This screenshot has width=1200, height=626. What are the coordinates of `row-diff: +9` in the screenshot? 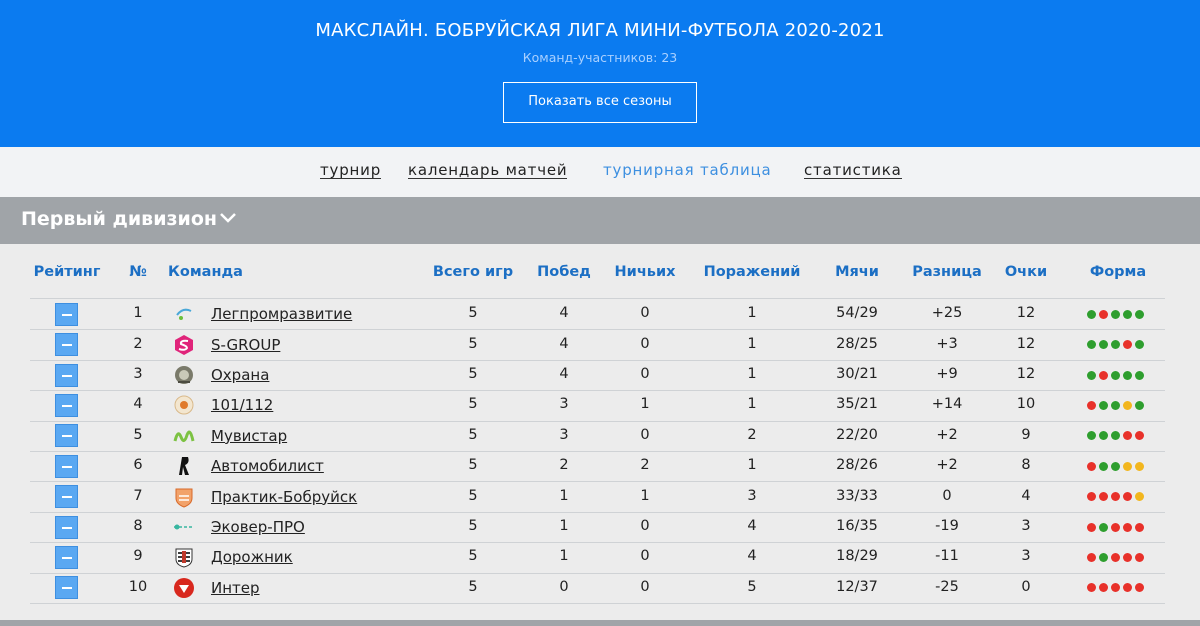 It's located at (947, 374).